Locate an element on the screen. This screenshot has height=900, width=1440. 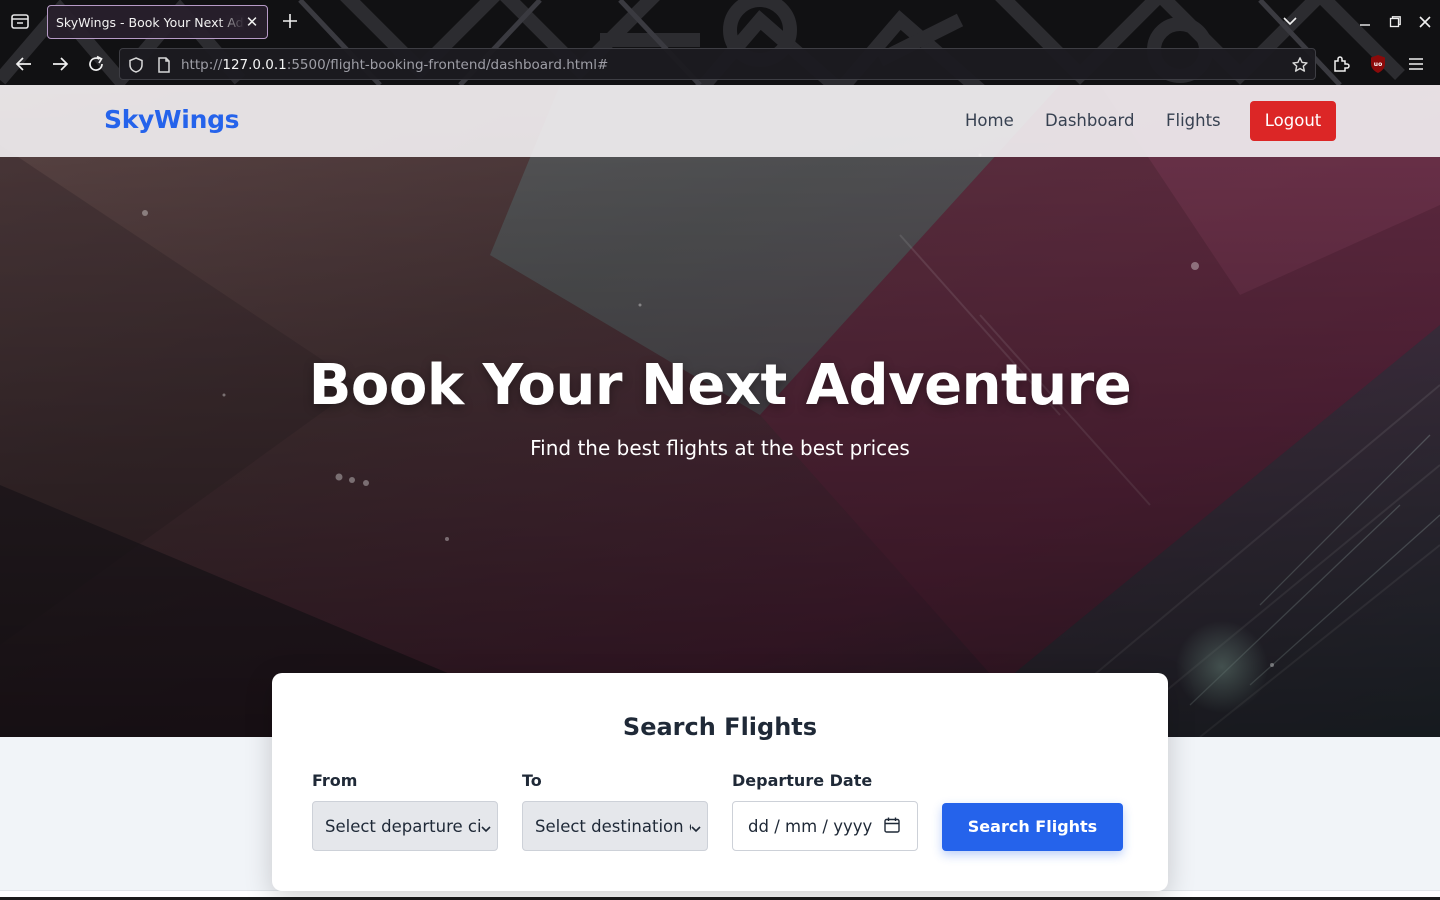
search-card-title: Search Flights is located at coordinates (720, 727).